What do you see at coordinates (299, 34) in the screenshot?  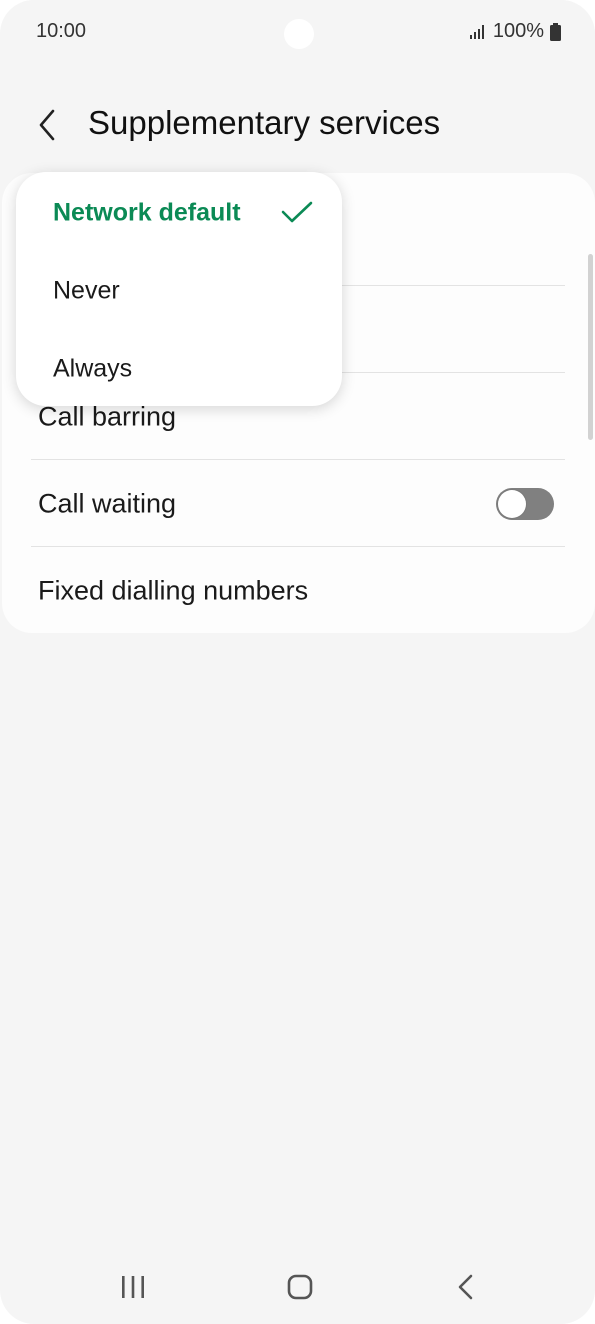 I see `front-camera` at bounding box center [299, 34].